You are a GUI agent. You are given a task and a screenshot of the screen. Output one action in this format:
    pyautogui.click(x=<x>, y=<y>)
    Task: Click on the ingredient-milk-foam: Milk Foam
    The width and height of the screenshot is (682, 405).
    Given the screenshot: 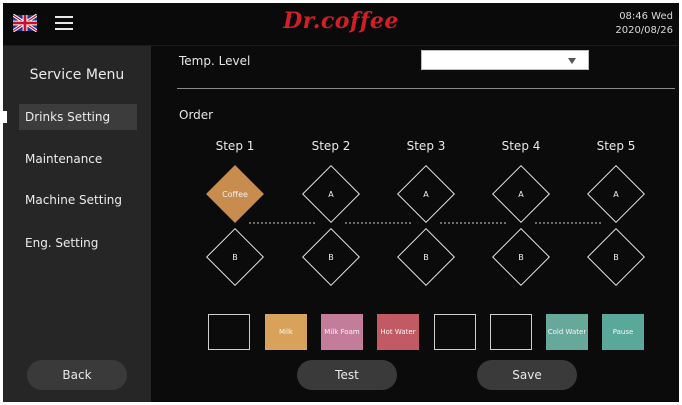 What is the action you would take?
    pyautogui.click(x=342, y=332)
    